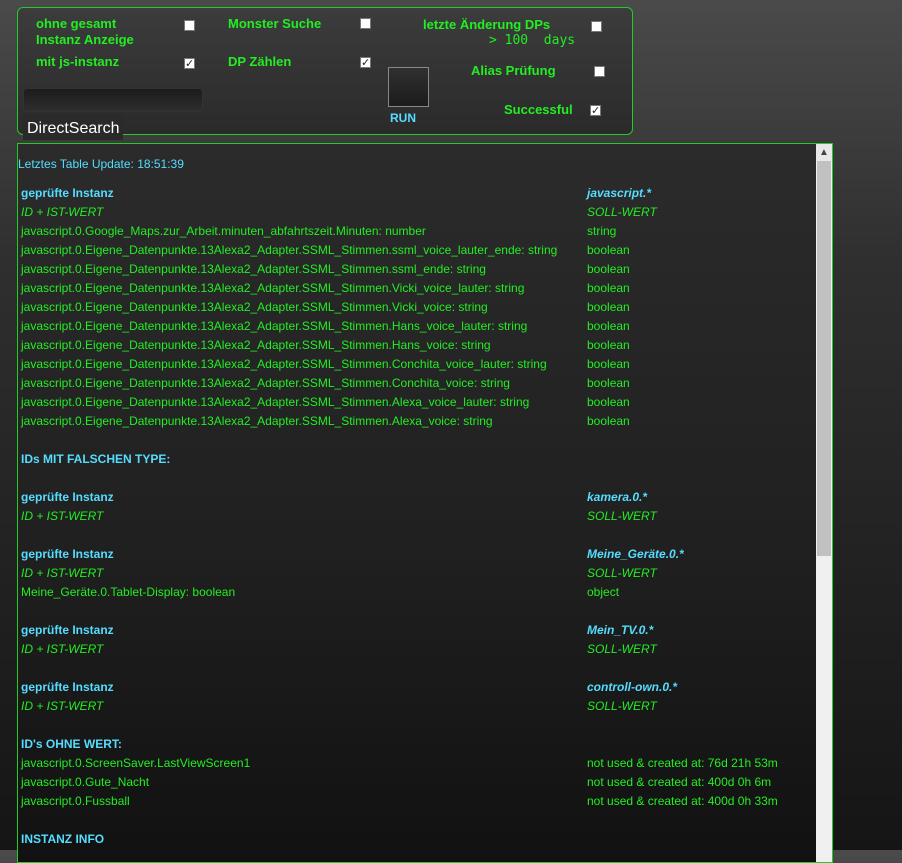  Describe the element at coordinates (824, 152) in the screenshot. I see `scroll-up-arrow-icon: ▲` at that location.